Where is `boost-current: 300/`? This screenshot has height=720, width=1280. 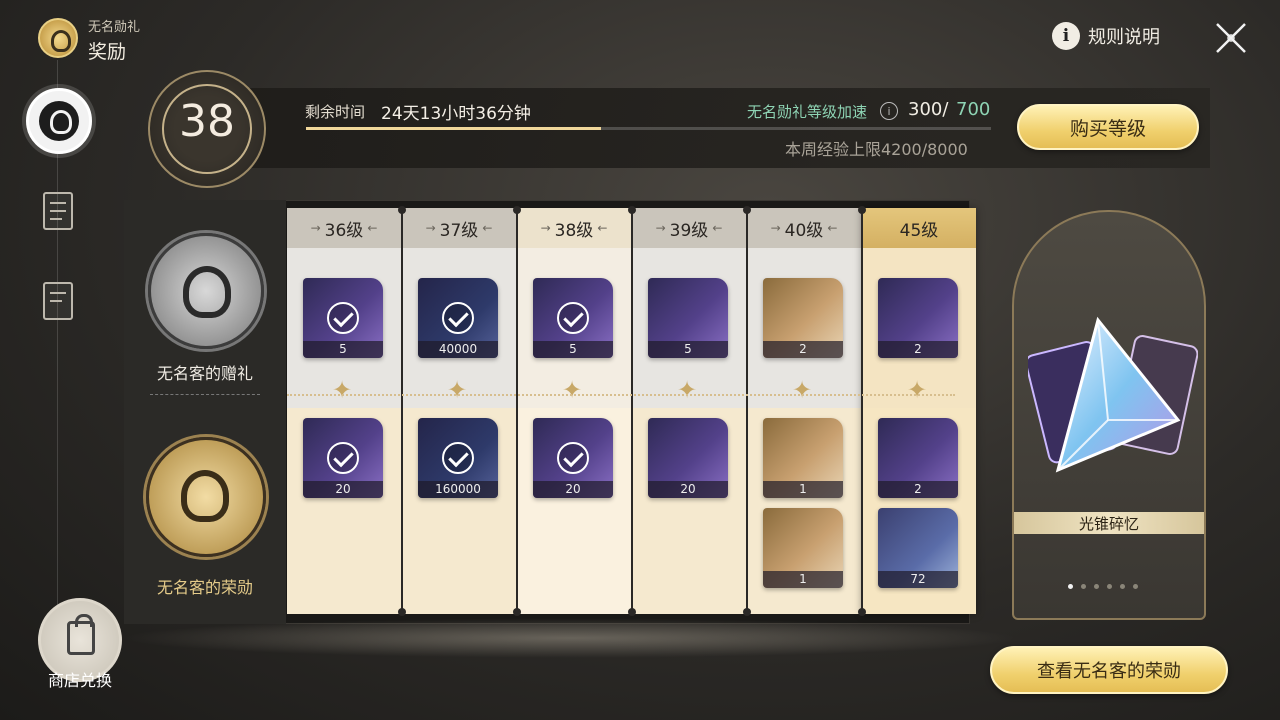
boost-current: 300/ is located at coordinates (928, 109).